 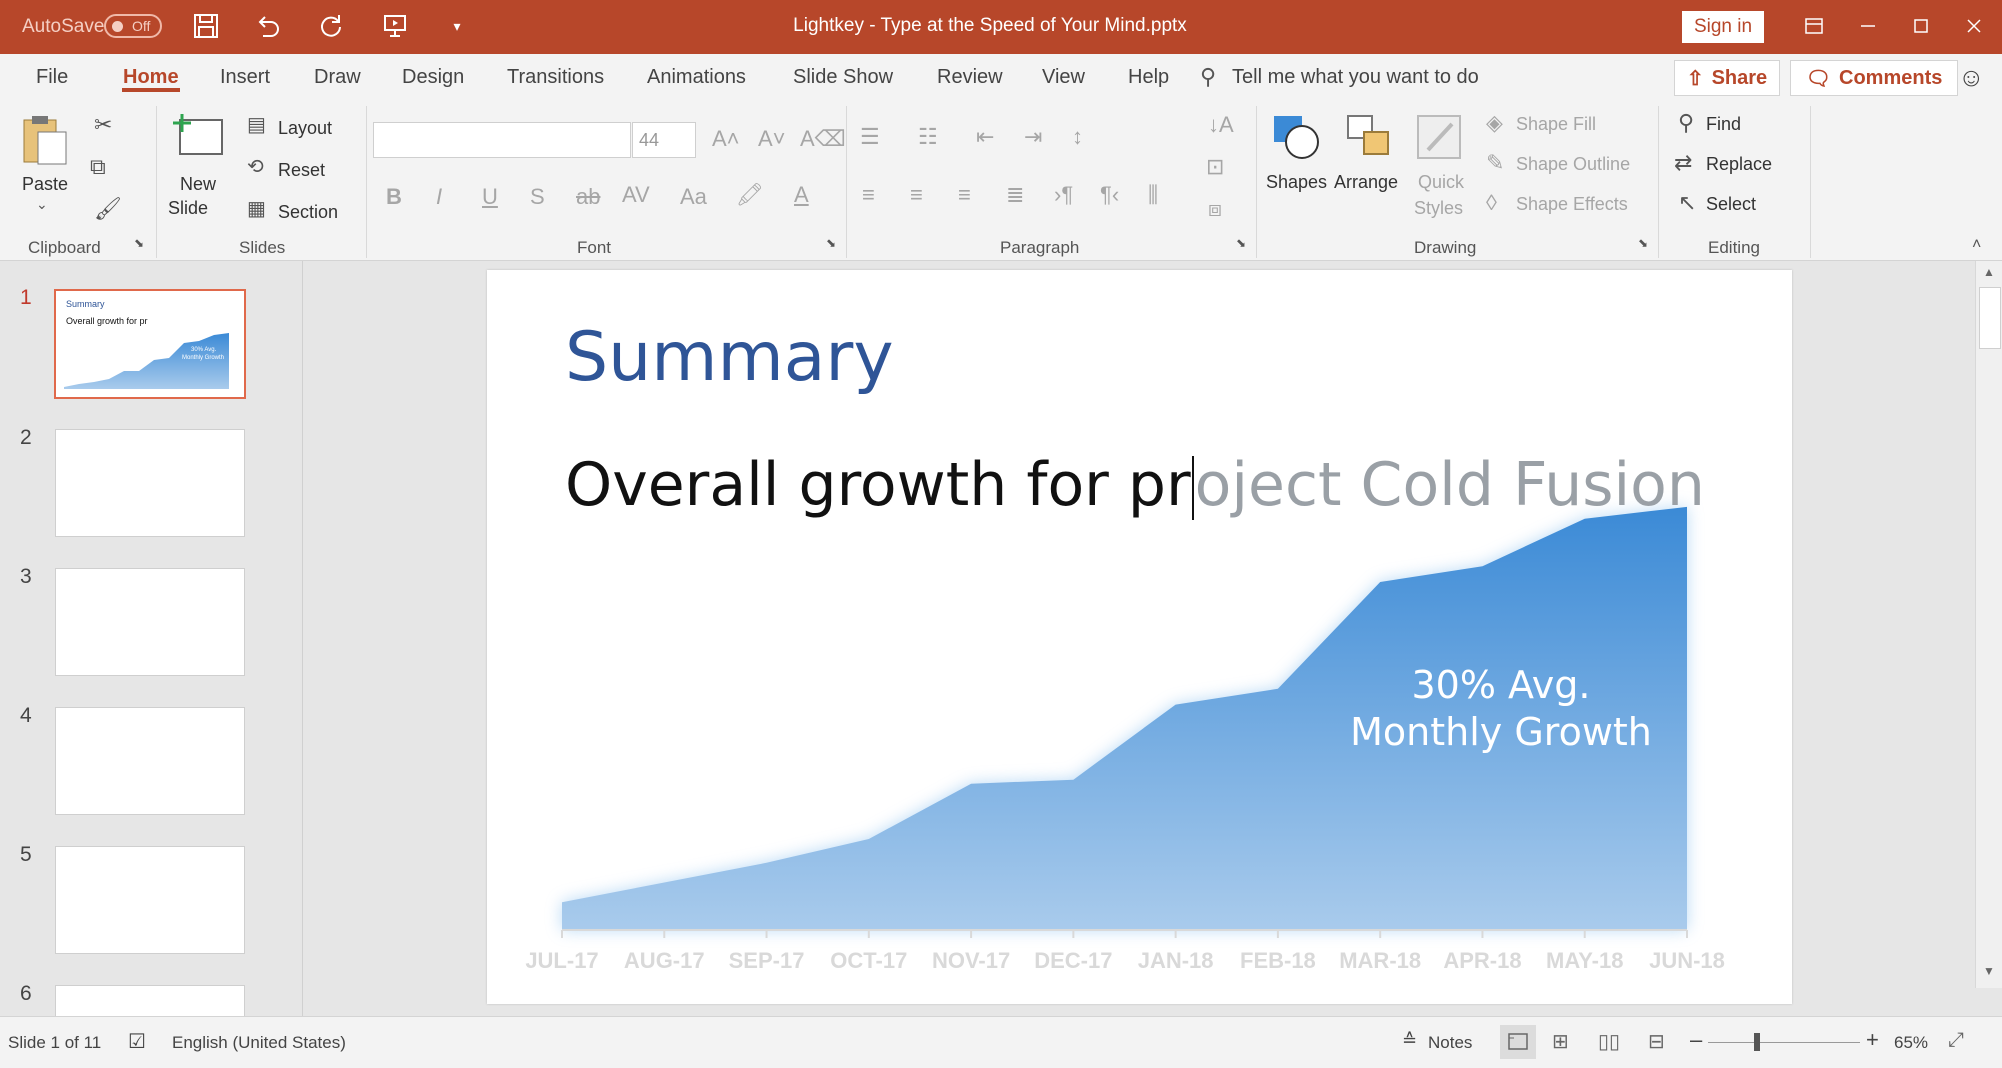 I want to click on zoom-slider-track, so click(x=1784, y=1042).